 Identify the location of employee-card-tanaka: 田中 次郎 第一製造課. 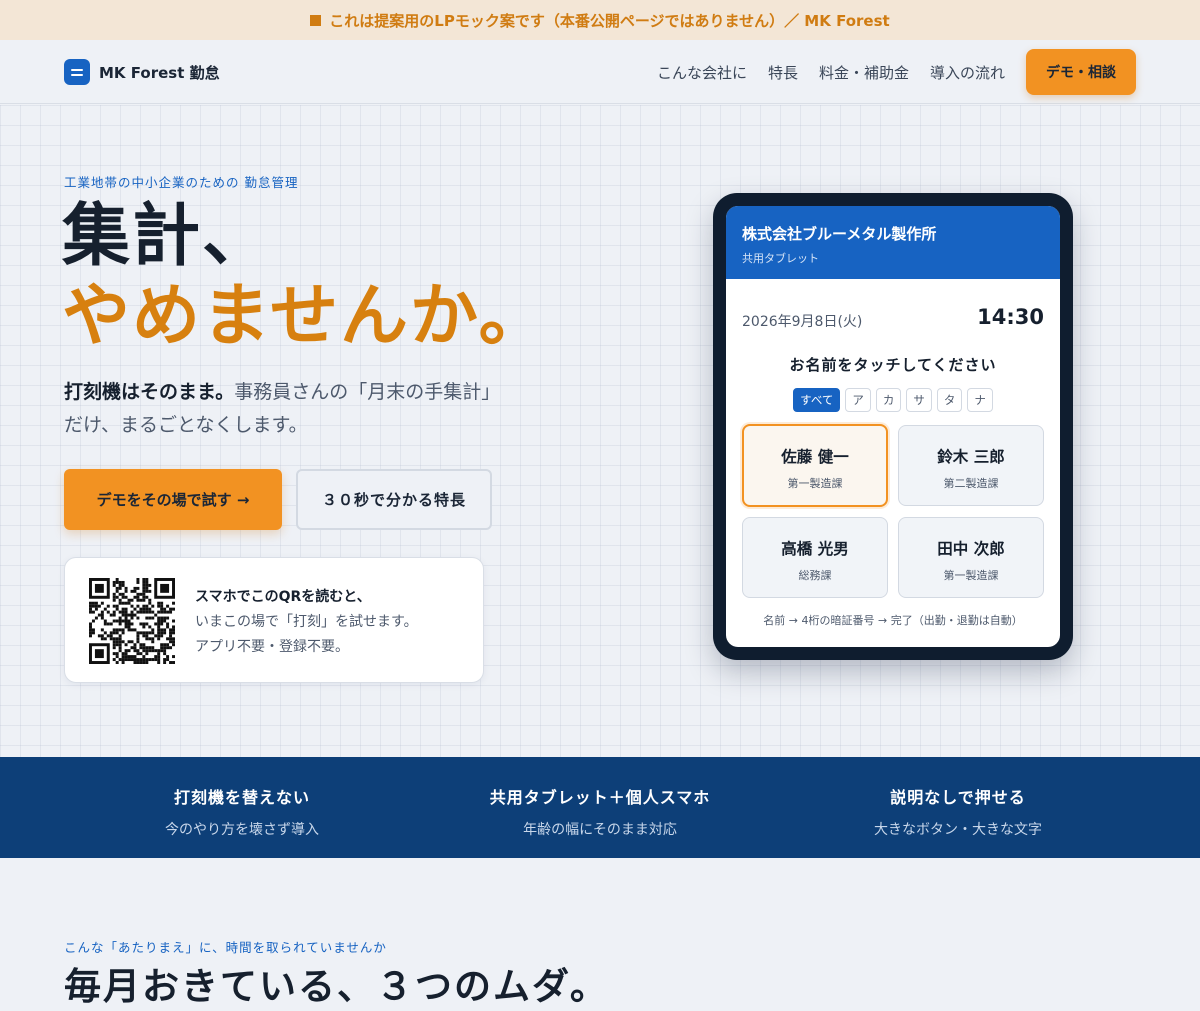
(971, 557).